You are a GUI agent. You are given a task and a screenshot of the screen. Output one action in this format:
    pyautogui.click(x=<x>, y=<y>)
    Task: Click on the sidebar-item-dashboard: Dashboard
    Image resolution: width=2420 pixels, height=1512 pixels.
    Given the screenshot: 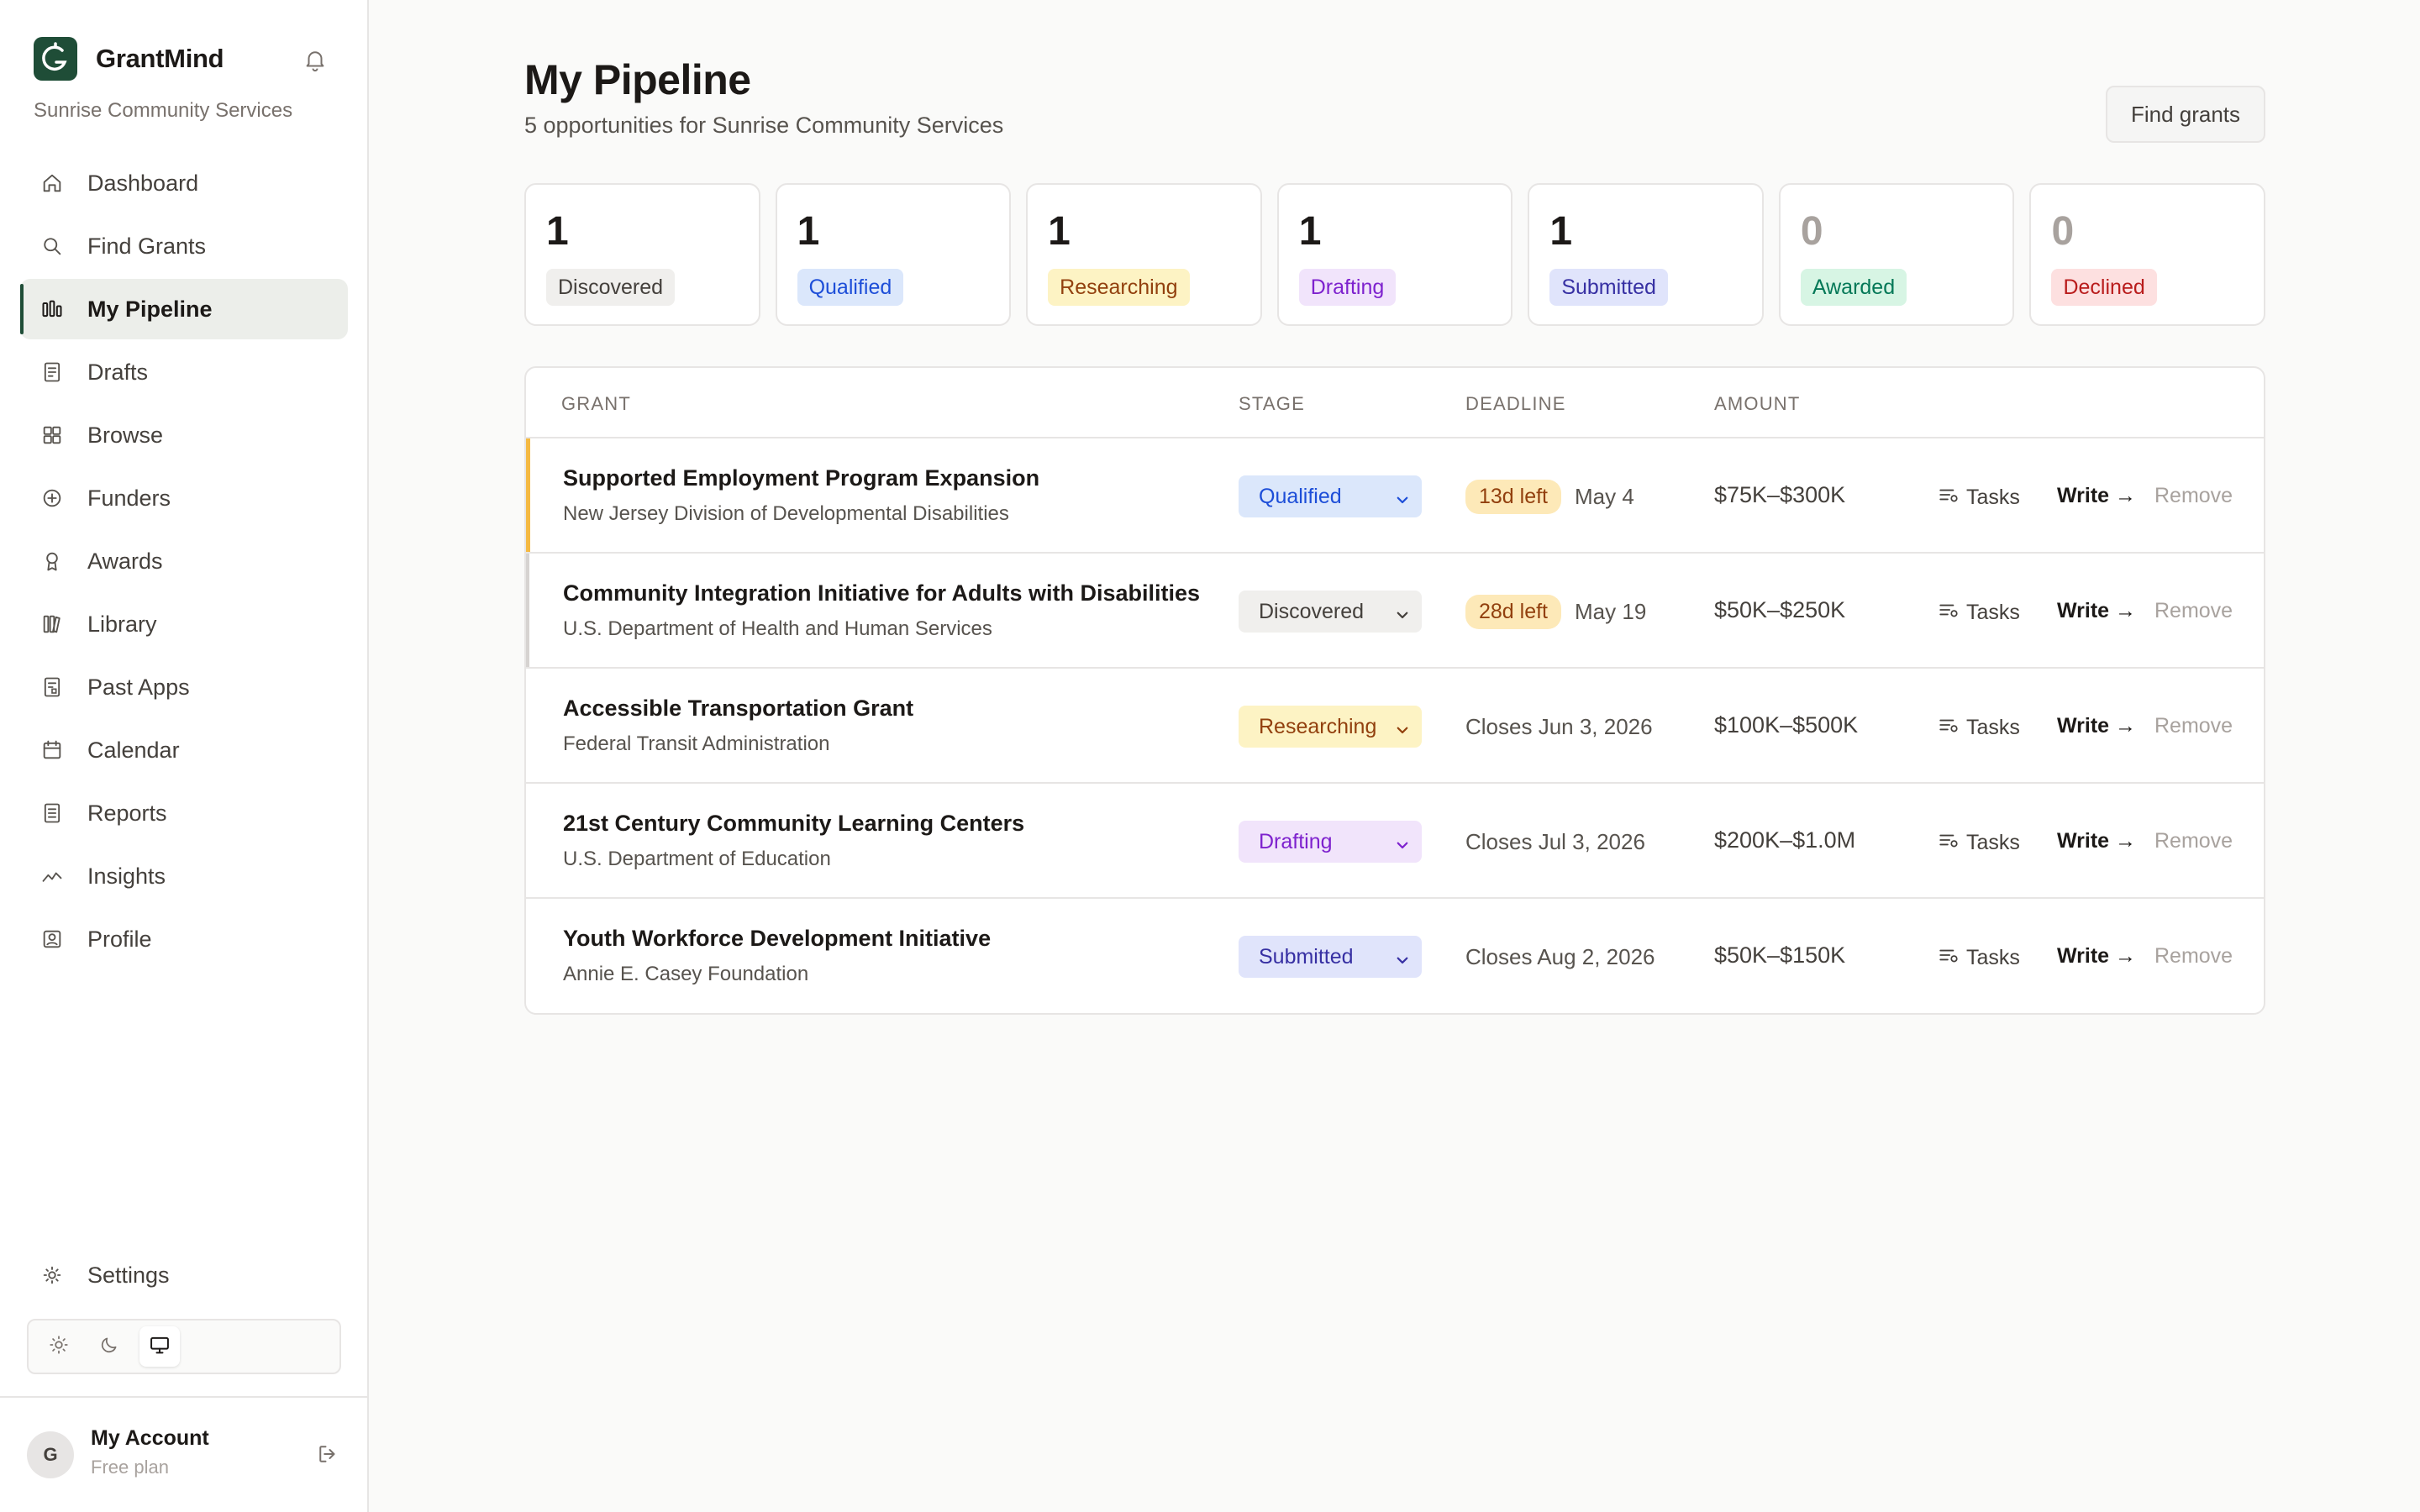 What is the action you would take?
    pyautogui.click(x=184, y=183)
    